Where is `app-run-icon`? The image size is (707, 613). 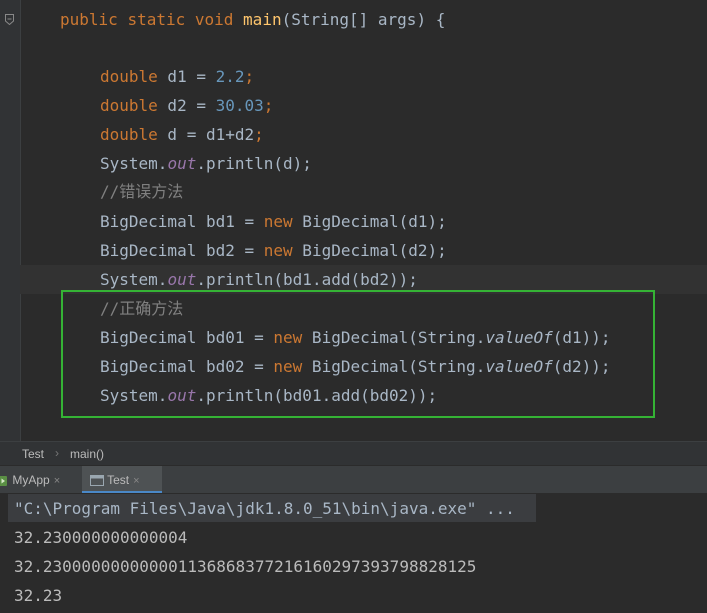 app-run-icon is located at coordinates (3, 480).